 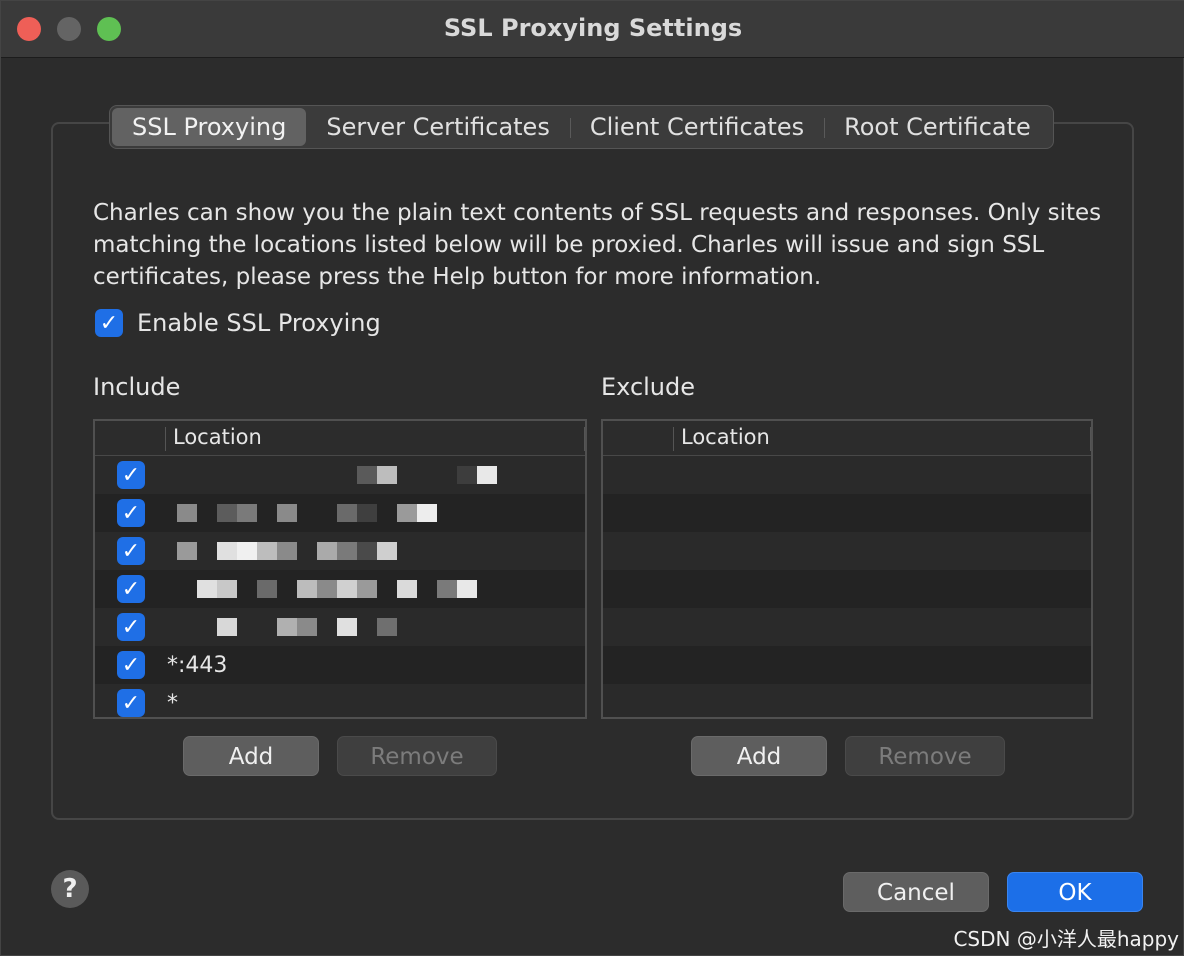 I want to click on table-row: ✓ *, so click(x=340, y=700).